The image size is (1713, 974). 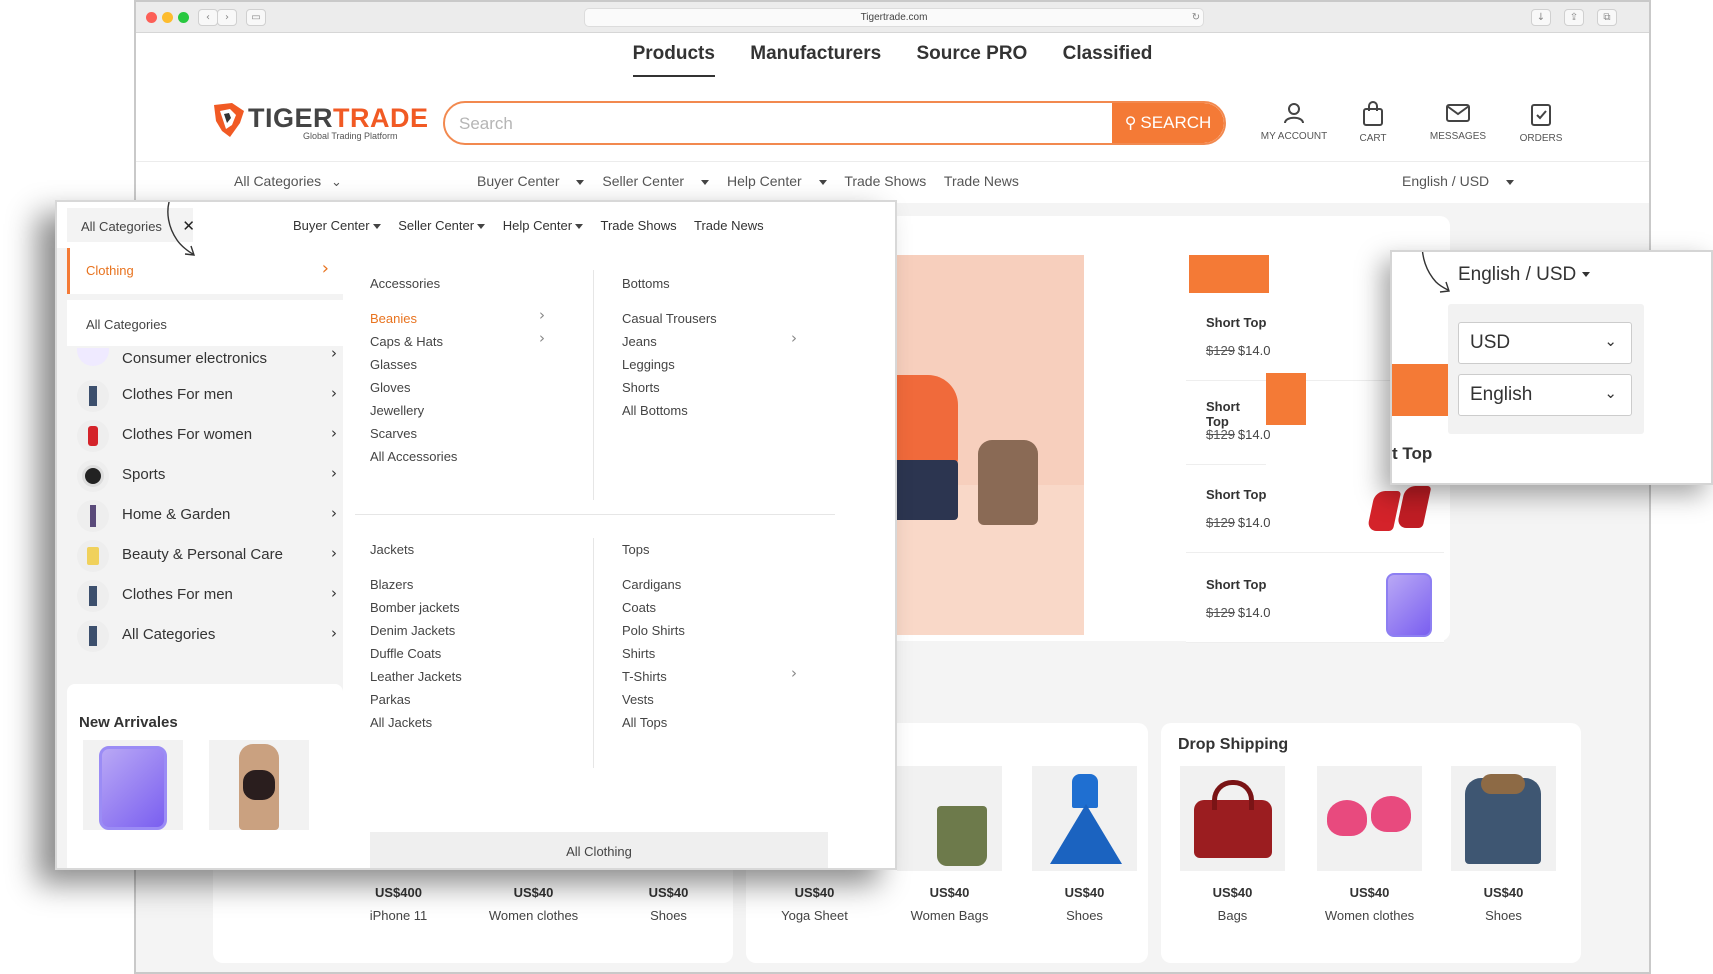 What do you see at coordinates (1232, 844) in the screenshot?
I see `drop-item-bags: US$40 Bags` at bounding box center [1232, 844].